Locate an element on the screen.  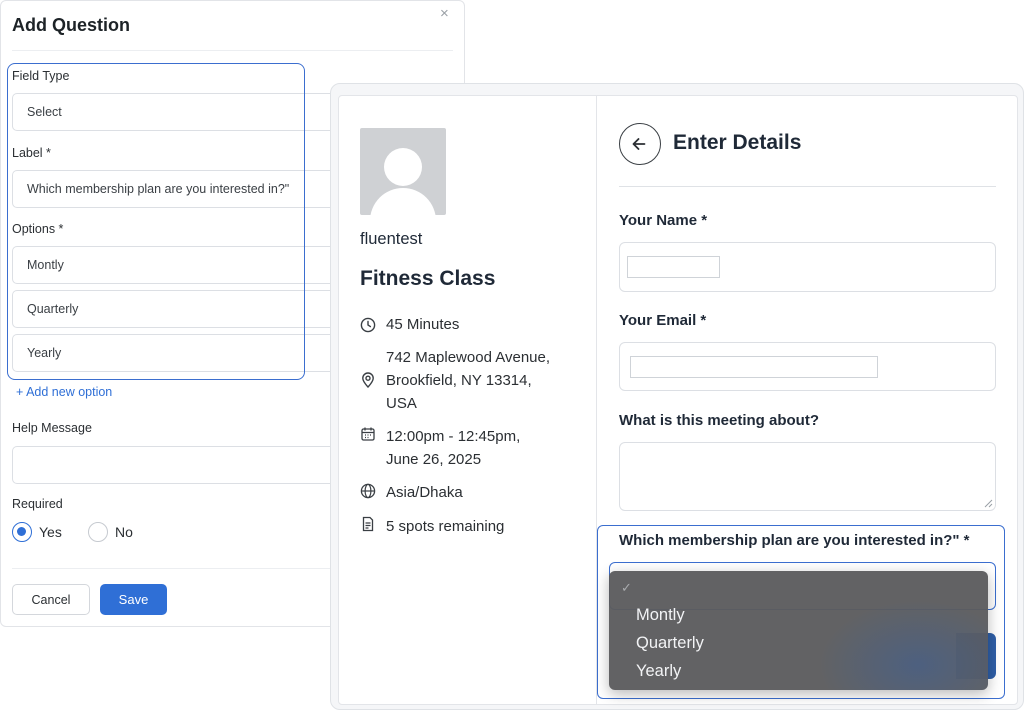
host-name: fluentest is located at coordinates (391, 239).